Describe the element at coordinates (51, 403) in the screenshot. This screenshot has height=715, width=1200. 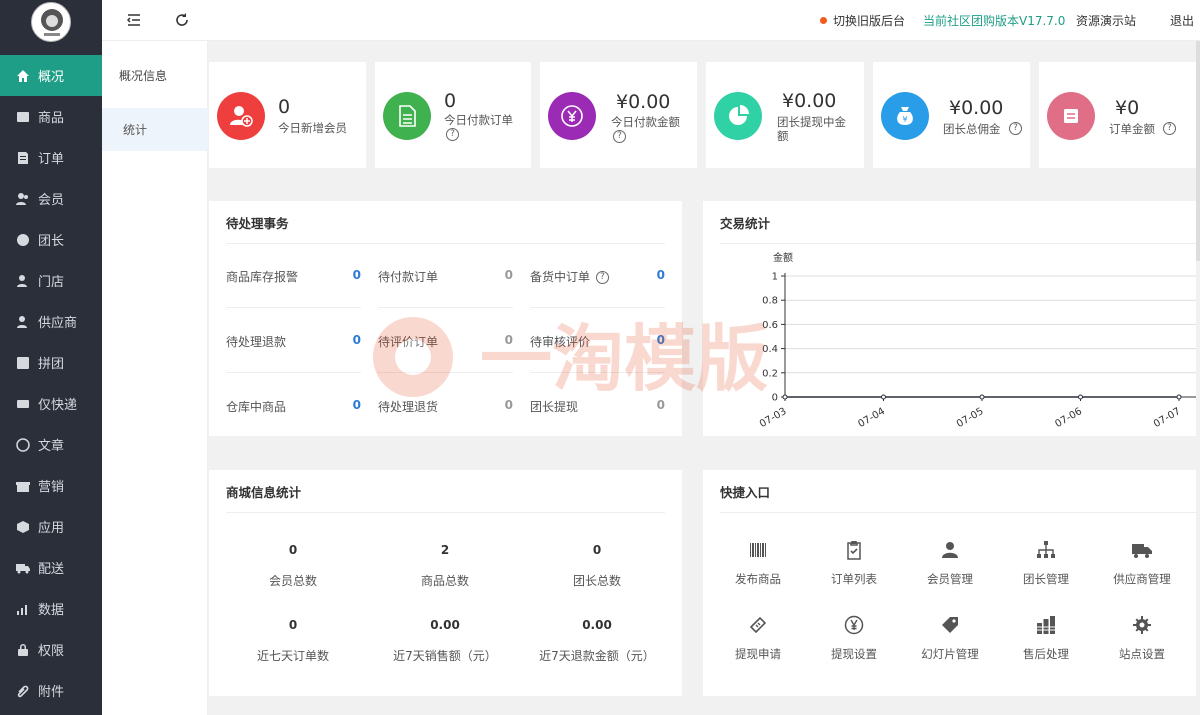
I see `sidebar-item-express: 仅快递` at that location.